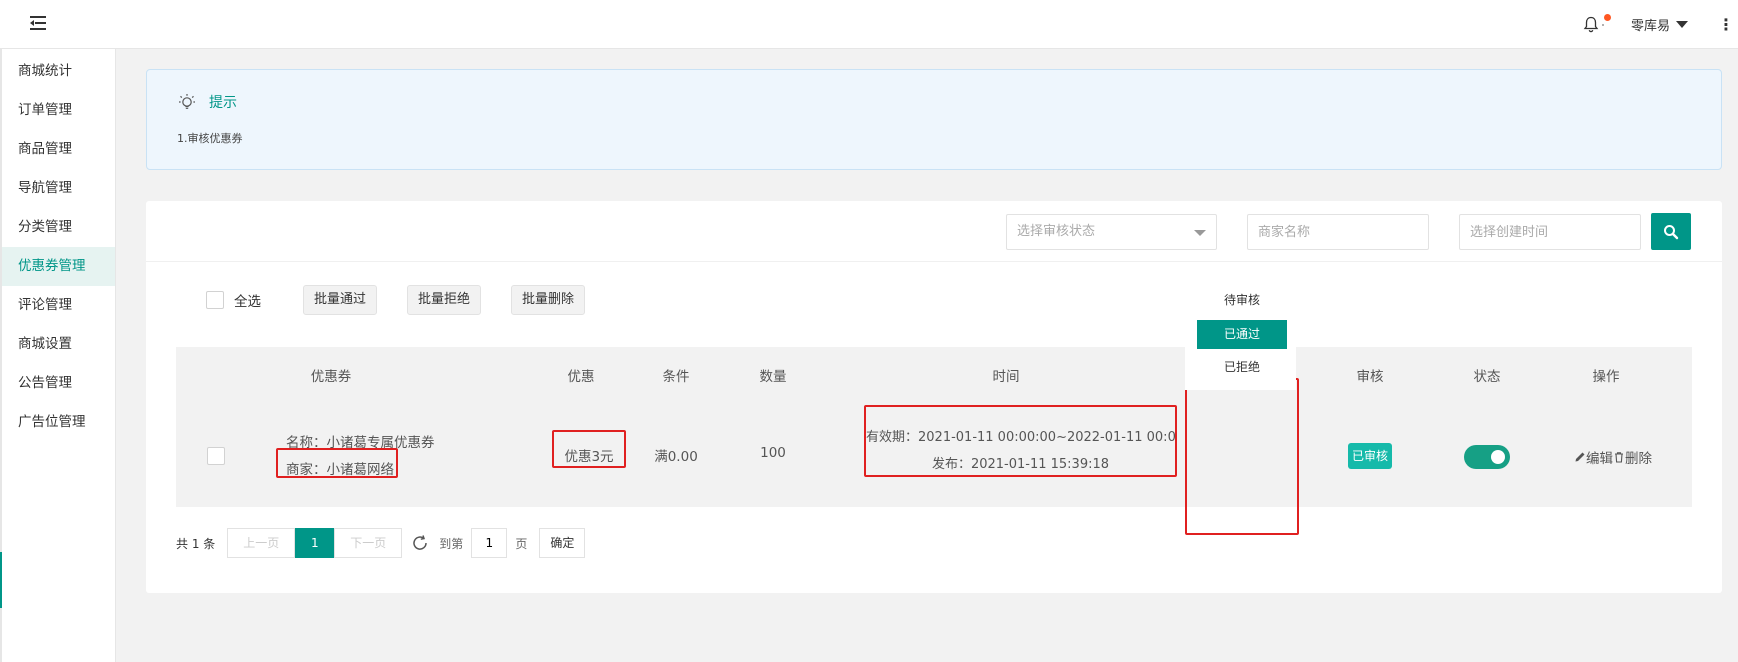 This screenshot has height=662, width=1738. I want to click on select-all-label: 全选, so click(247, 302).